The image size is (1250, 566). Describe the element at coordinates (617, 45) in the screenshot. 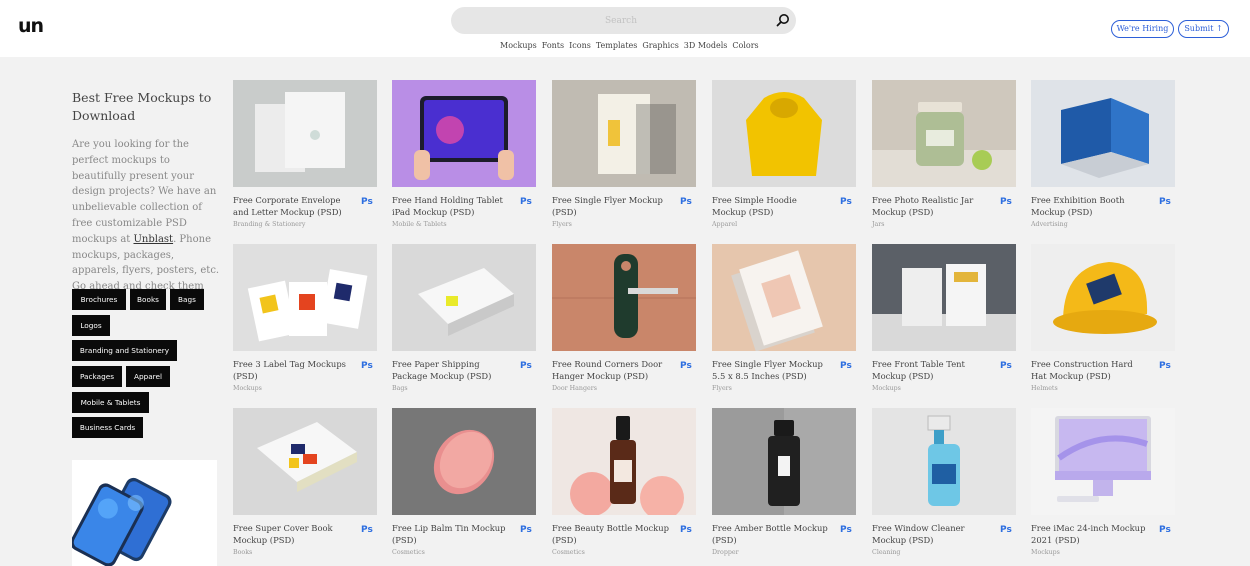

I see `nav-templates: Templates` at that location.